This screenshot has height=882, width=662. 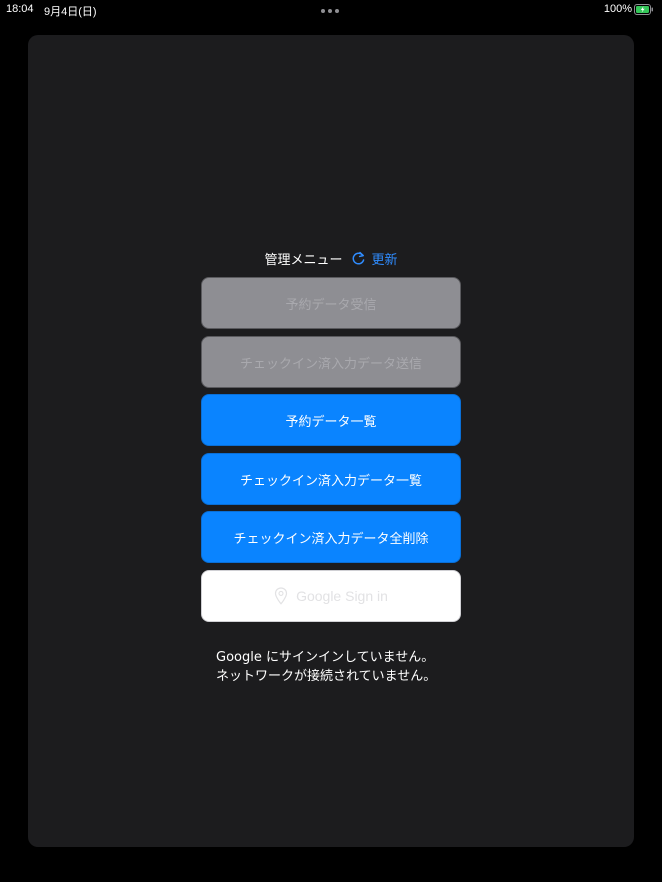 I want to click on button-label: 予約データ一覧, so click(x=331, y=422).